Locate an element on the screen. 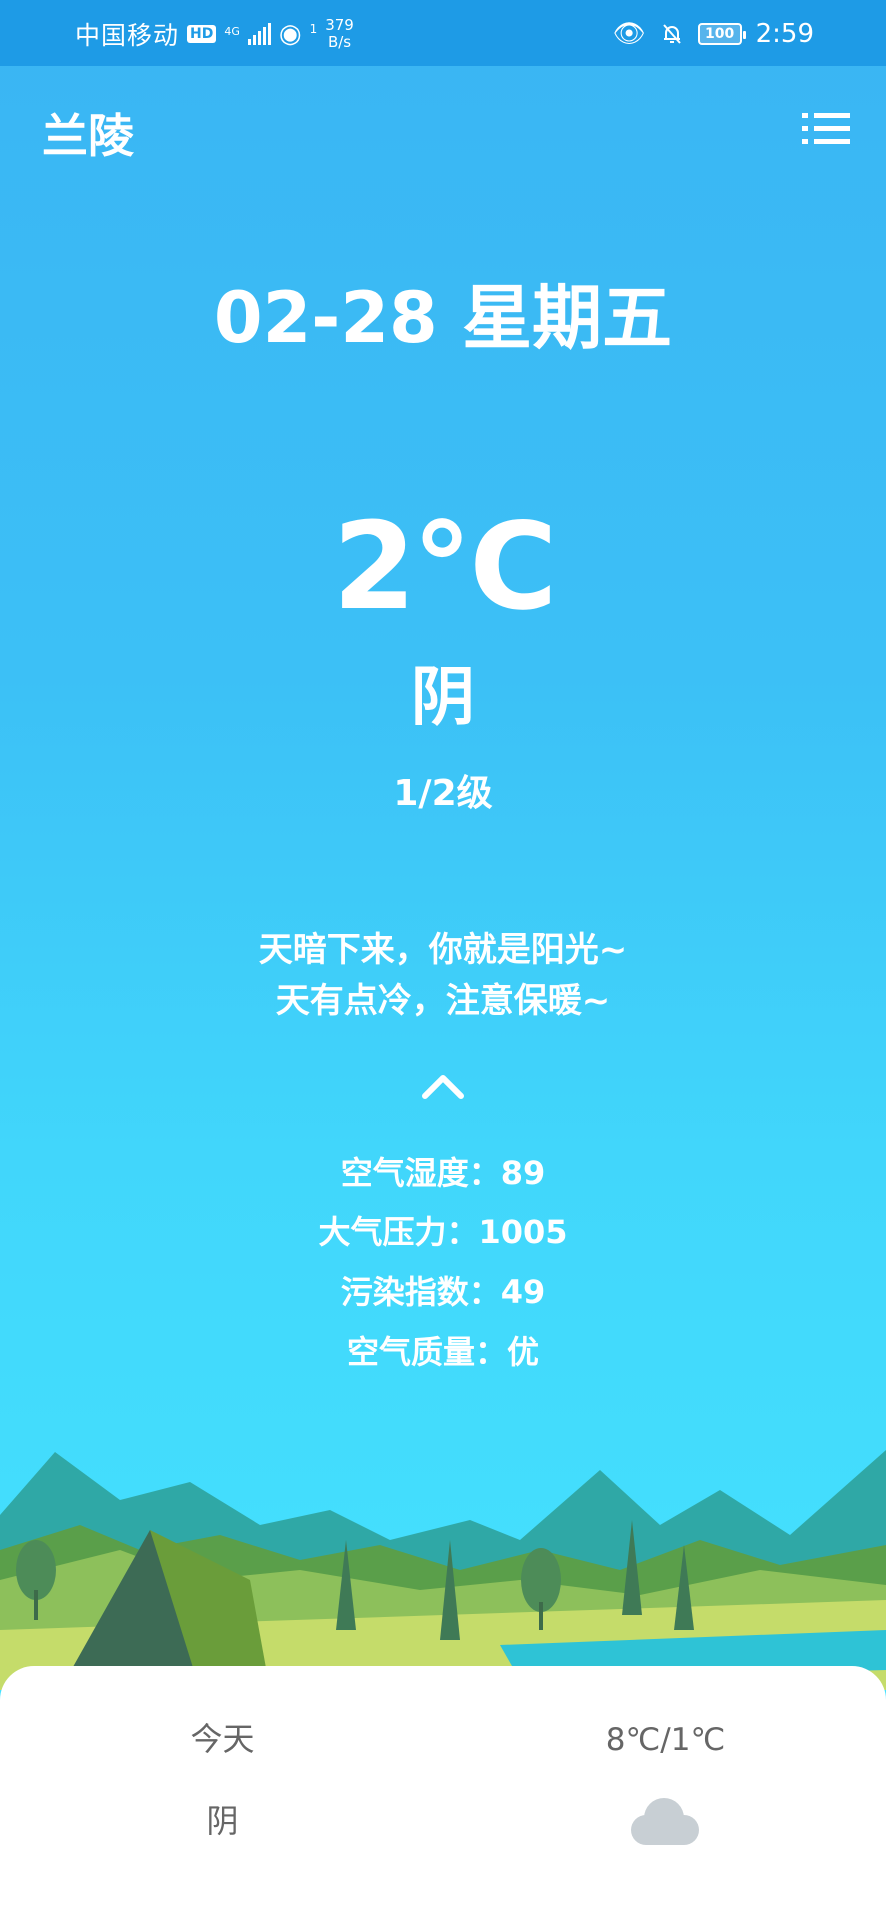 The height and width of the screenshot is (1920, 886). network-speed: 379 B/s is located at coordinates (339, 34).